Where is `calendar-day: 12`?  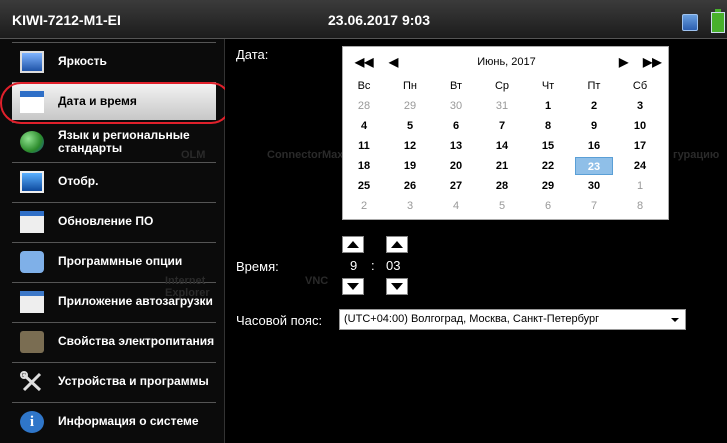 calendar-day: 12 is located at coordinates (410, 146).